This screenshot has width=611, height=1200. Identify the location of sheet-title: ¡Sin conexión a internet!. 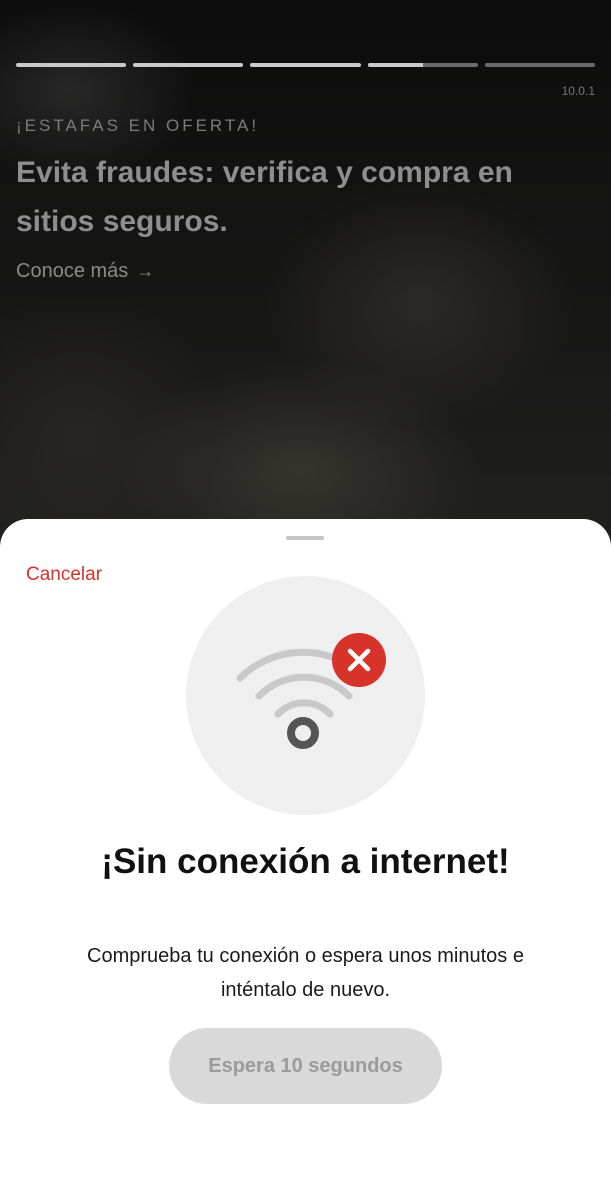
(305, 861).